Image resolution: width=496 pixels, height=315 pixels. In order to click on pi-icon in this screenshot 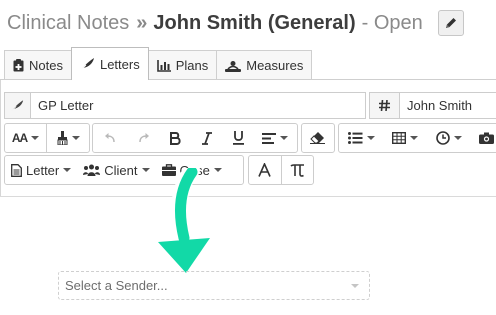, I will do `click(297, 170)`.